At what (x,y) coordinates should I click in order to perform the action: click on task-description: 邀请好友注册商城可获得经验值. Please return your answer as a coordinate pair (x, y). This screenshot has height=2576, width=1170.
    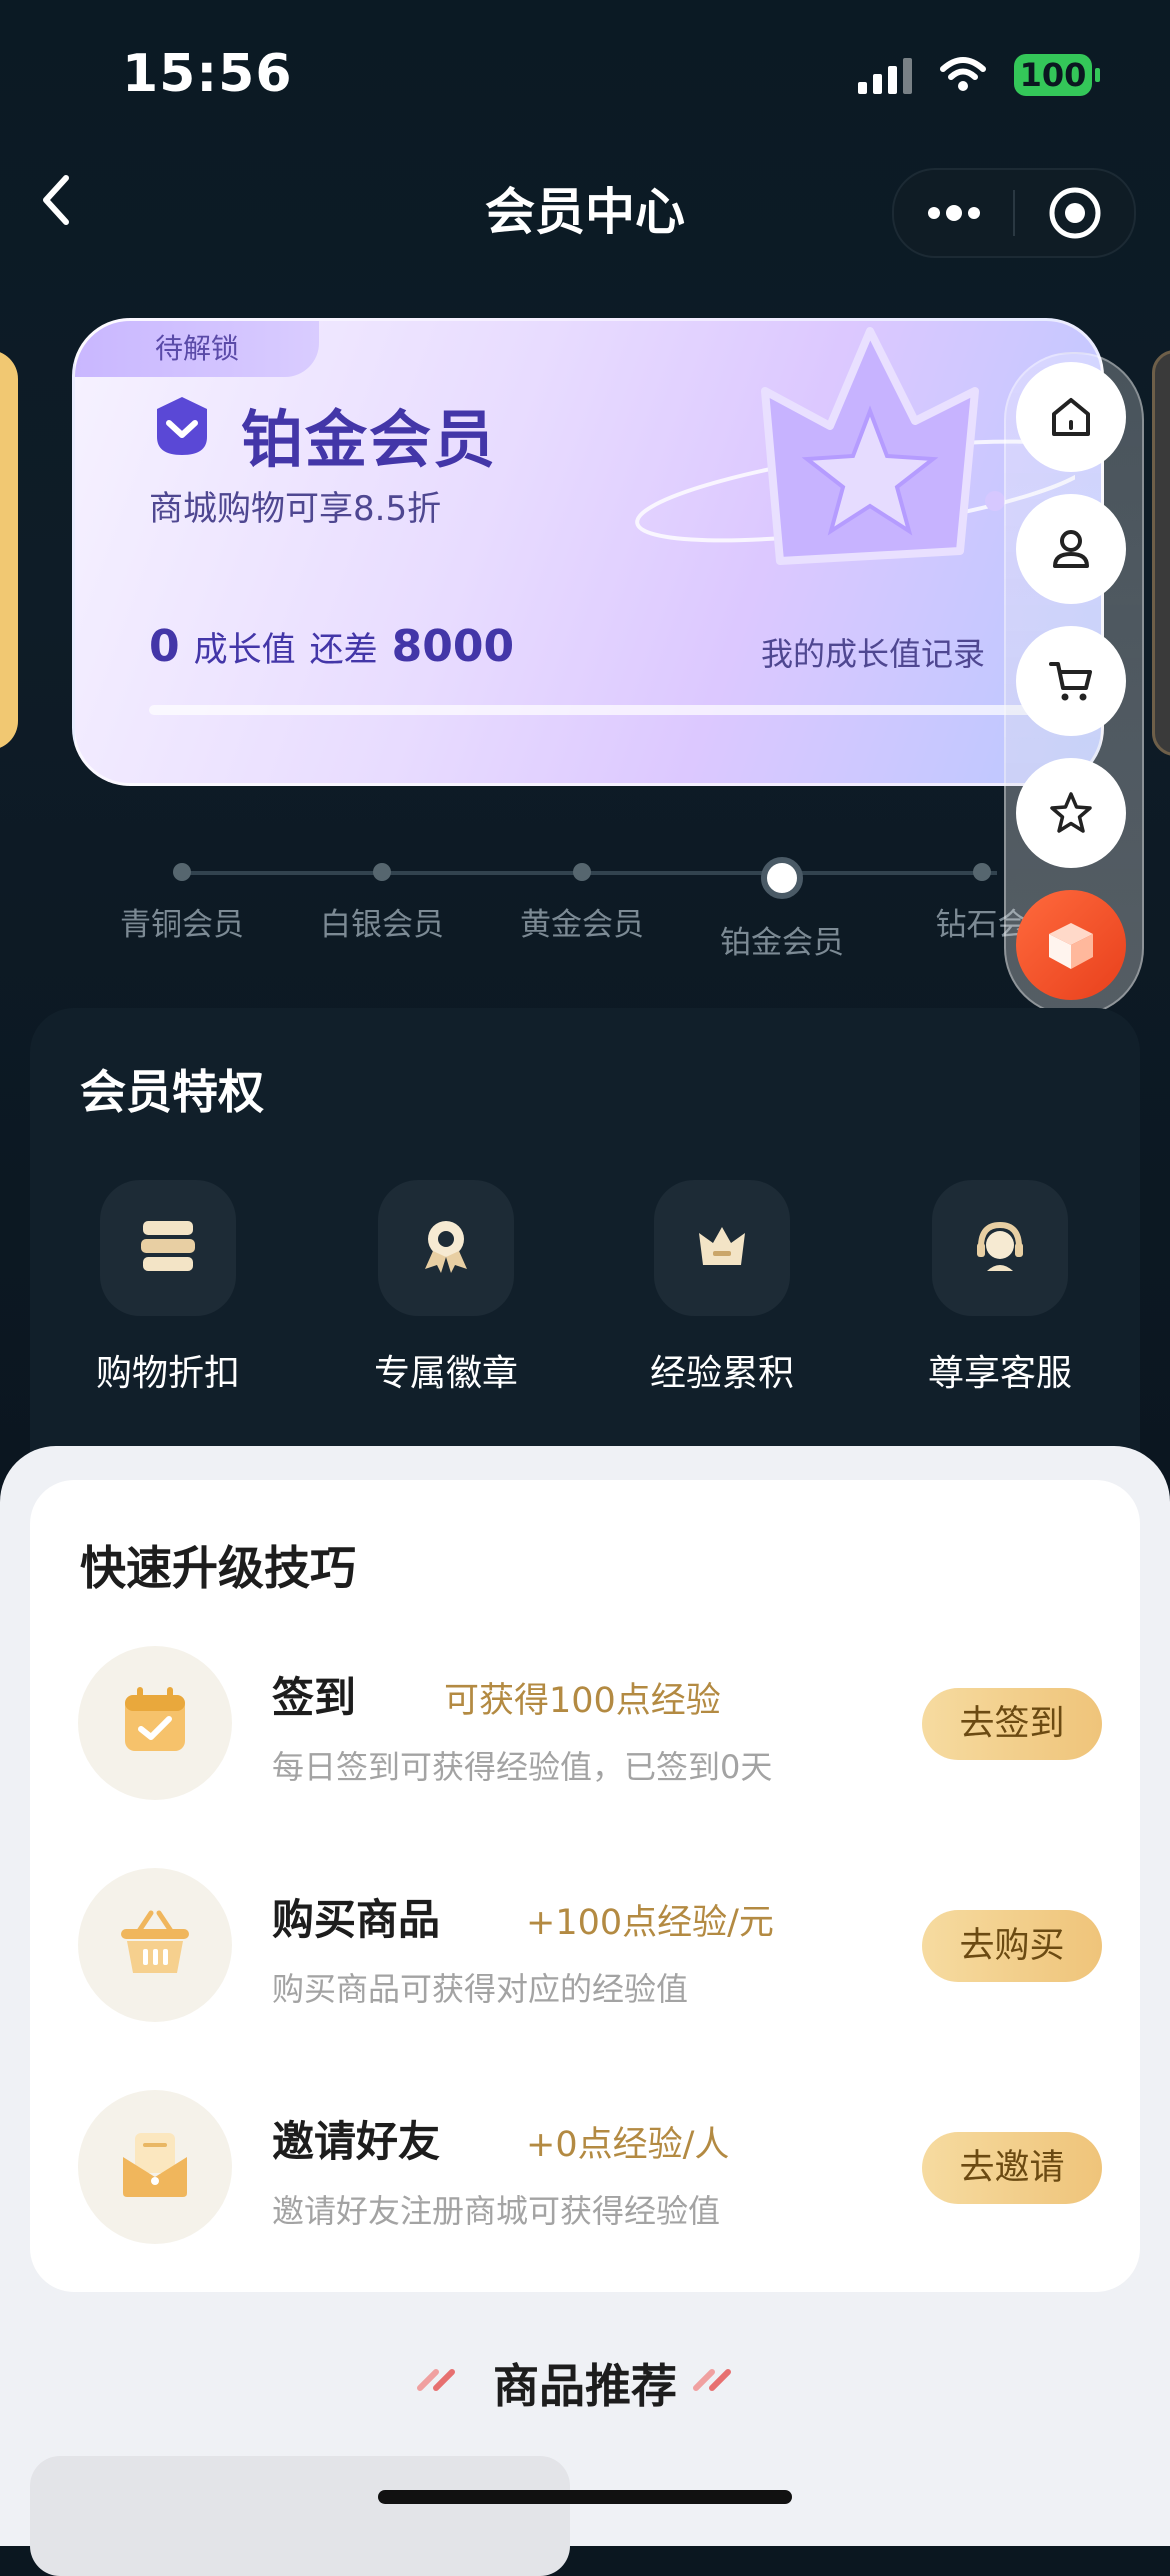
    Looking at the image, I should click on (496, 2211).